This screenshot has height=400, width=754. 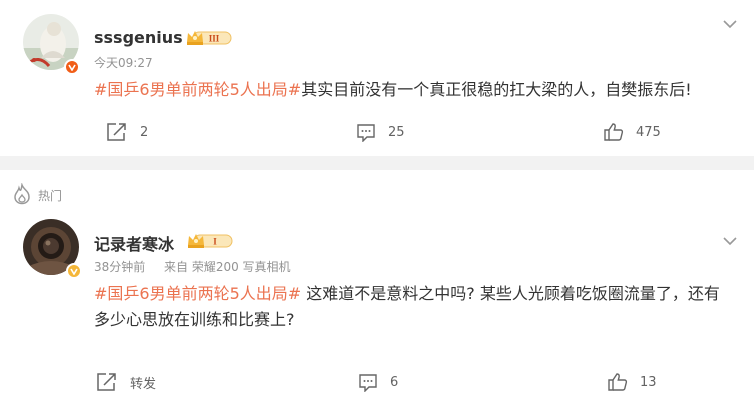 I want to click on section-divider, so click(x=377, y=163).